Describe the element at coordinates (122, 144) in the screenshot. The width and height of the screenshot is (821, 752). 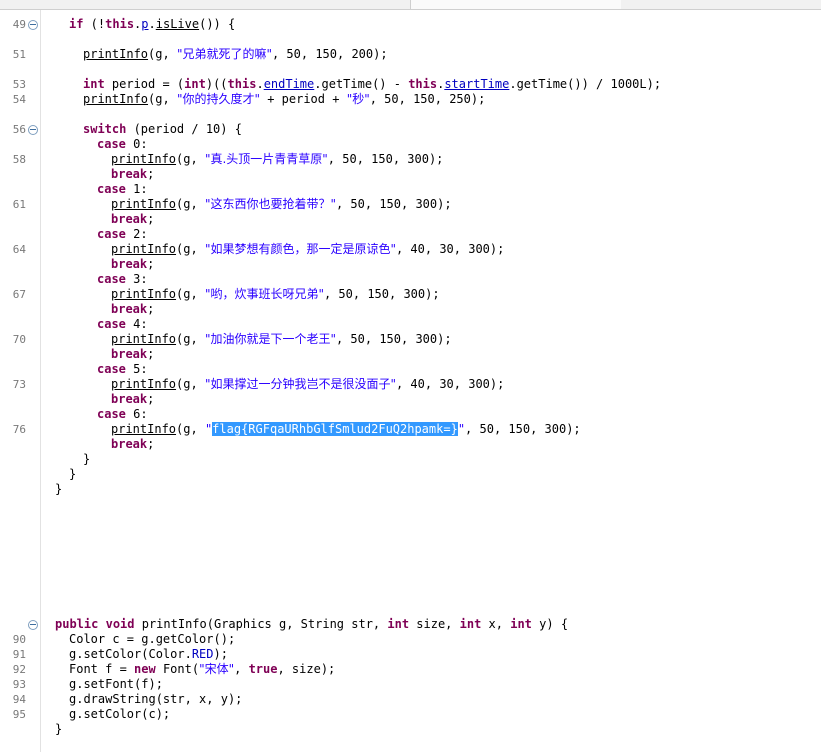
I see `code-text: case 0:` at that location.